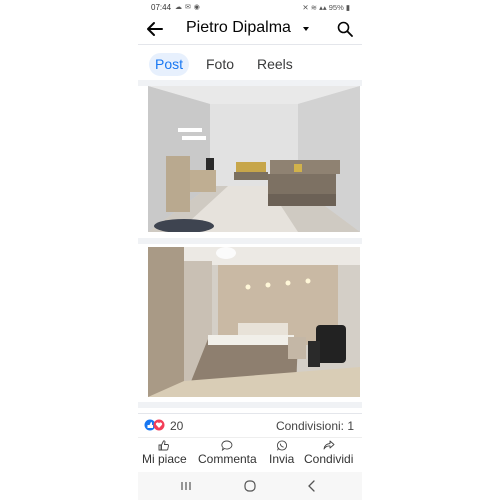 The image size is (500, 500). What do you see at coordinates (188, 7) in the screenshot?
I see `notification-icons: ☁ ✉ ◉` at bounding box center [188, 7].